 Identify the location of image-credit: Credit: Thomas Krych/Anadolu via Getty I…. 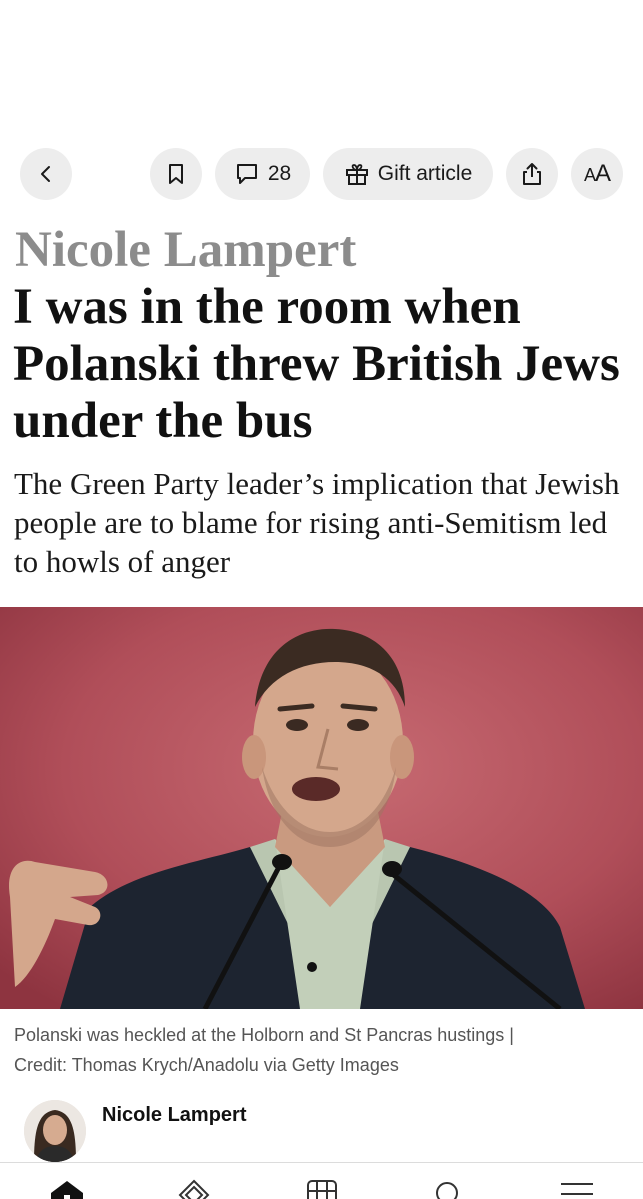
(206, 1065).